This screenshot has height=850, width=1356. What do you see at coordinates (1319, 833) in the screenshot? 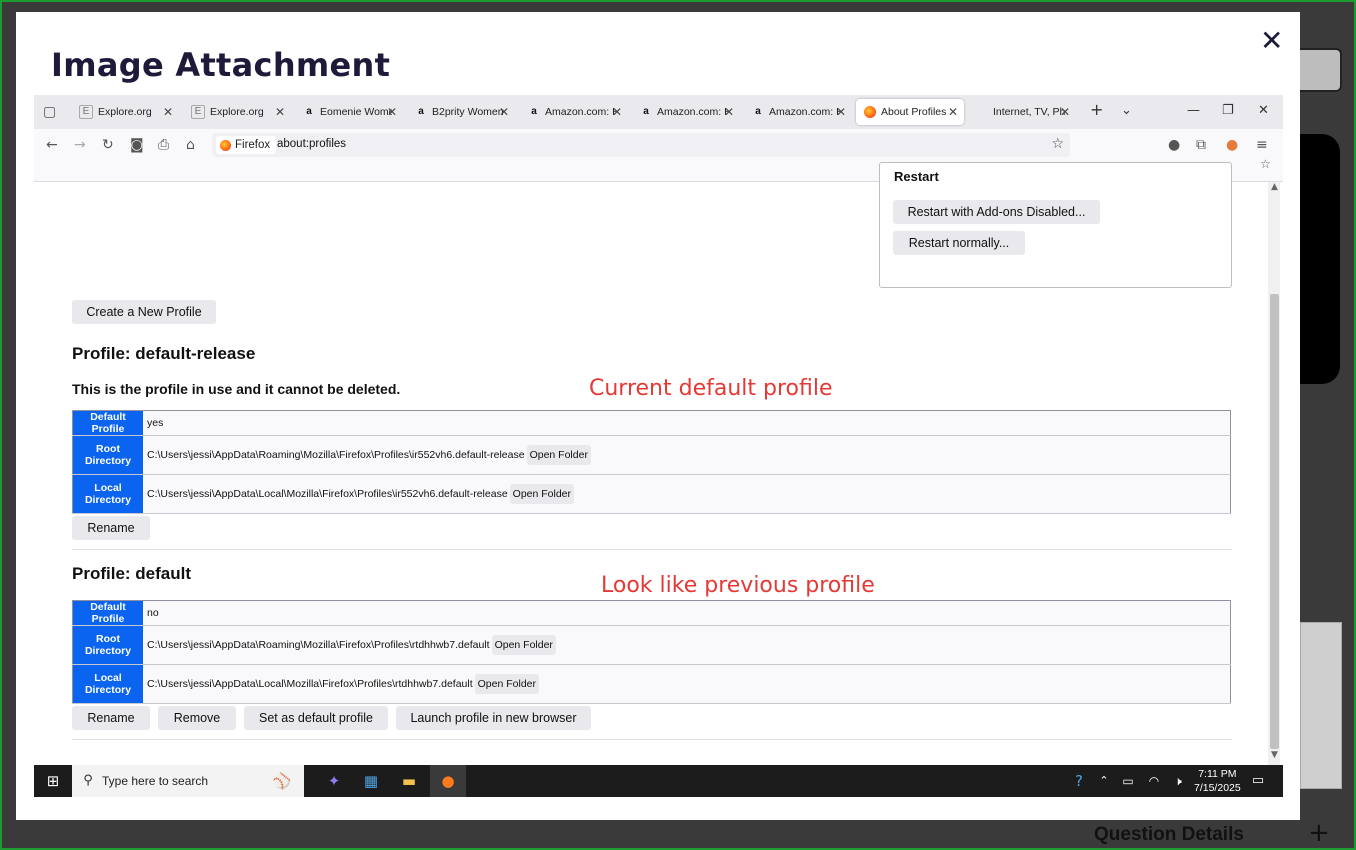
I see `underlying-plus-icon: +` at bounding box center [1319, 833].